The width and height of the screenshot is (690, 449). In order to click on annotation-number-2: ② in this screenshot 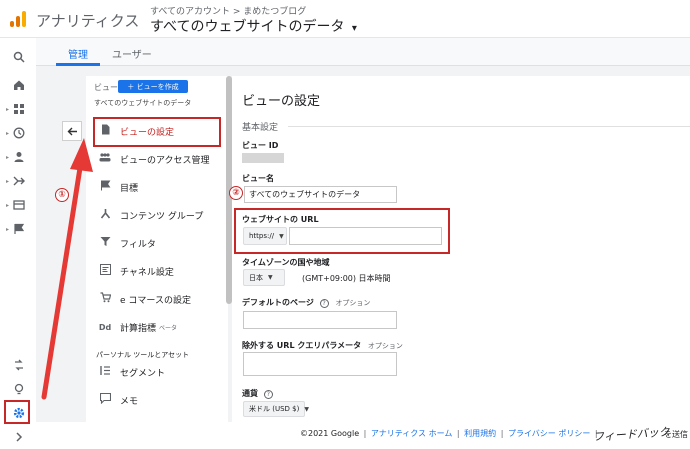, I will do `click(236, 193)`.